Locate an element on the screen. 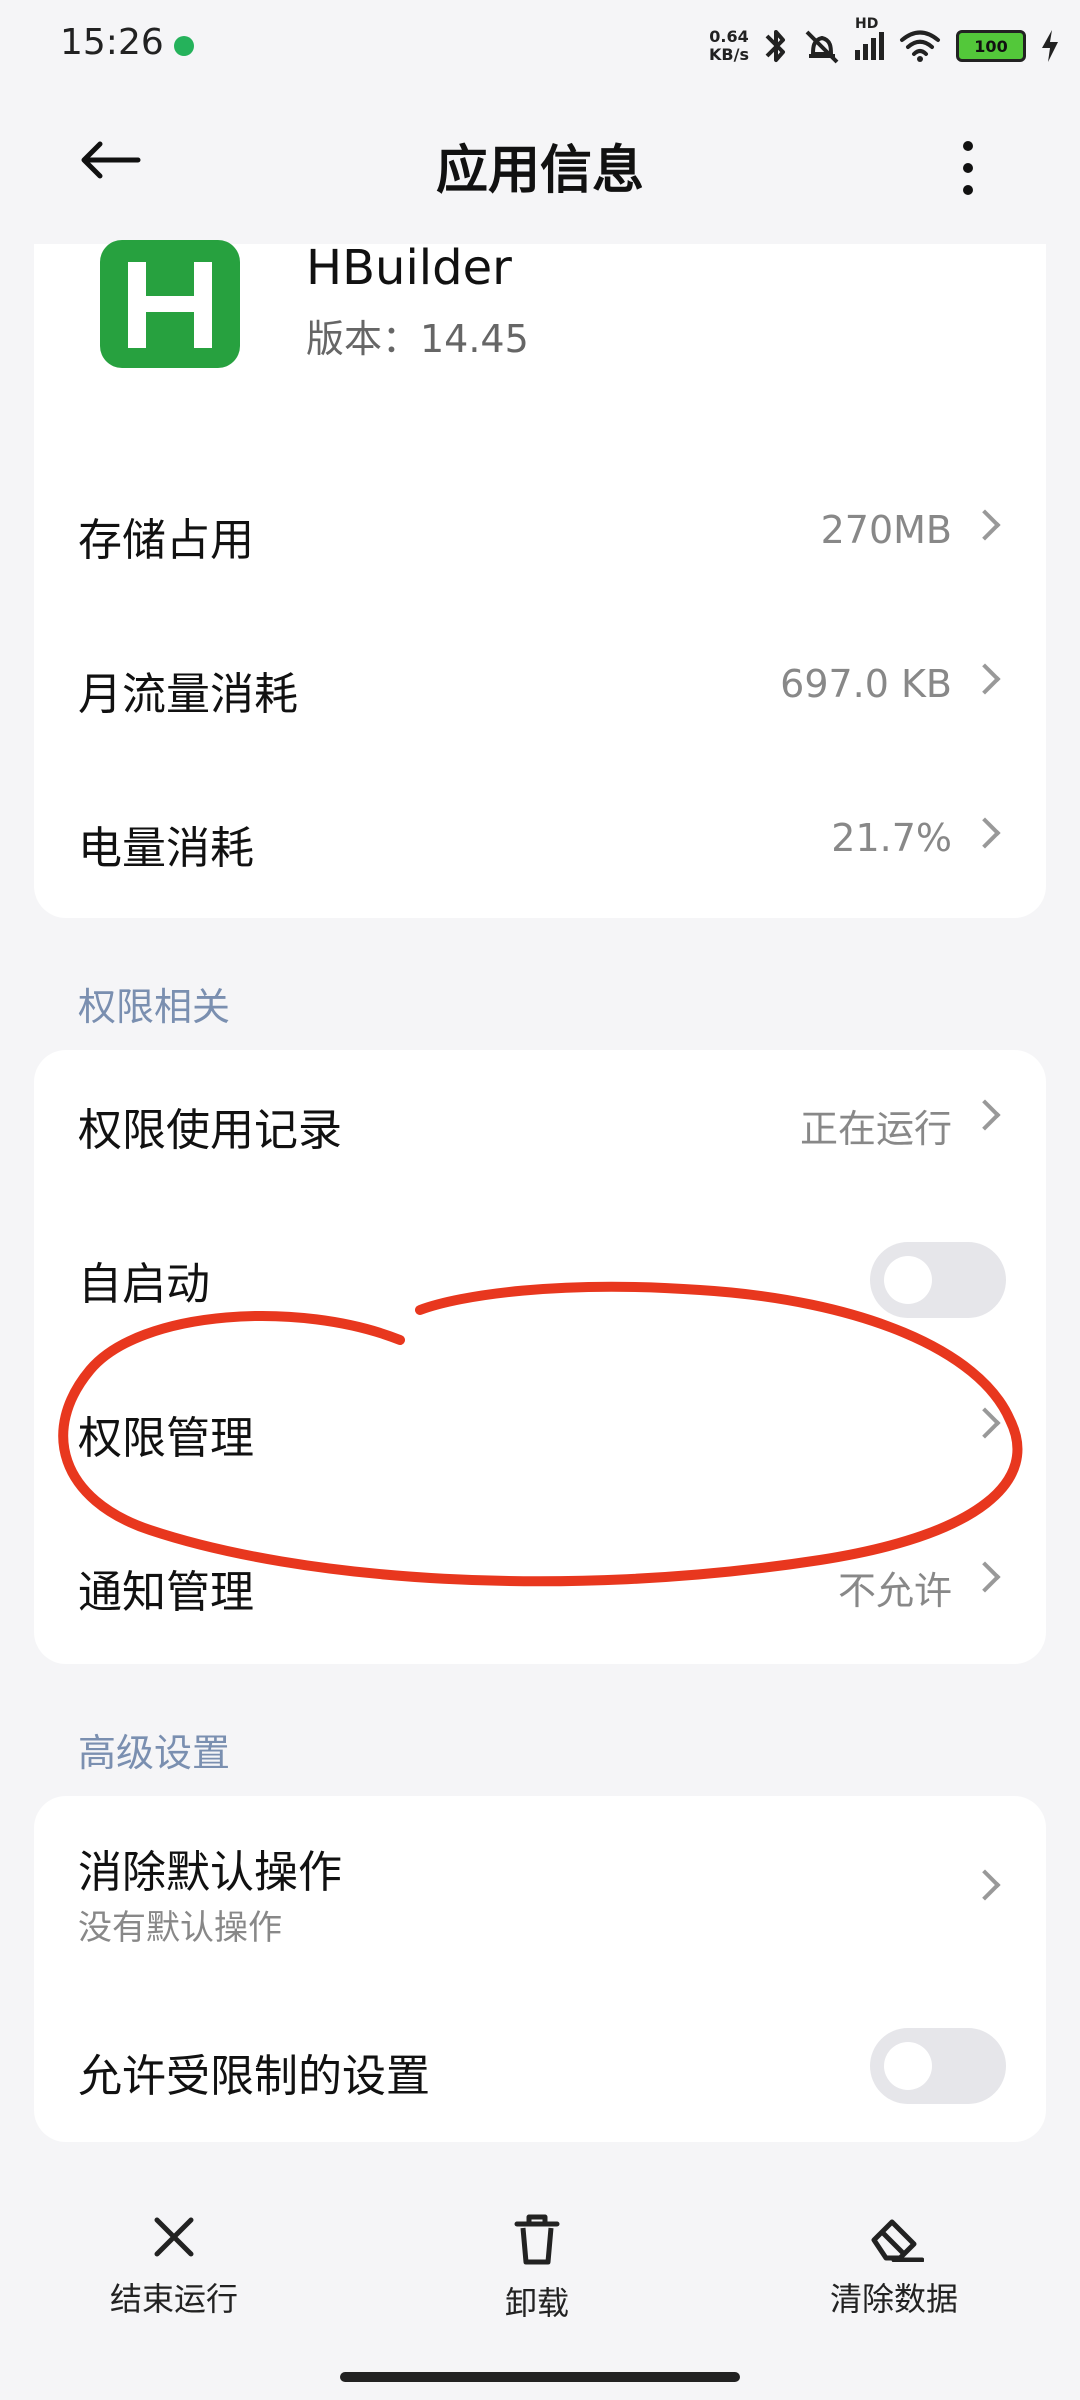 The width and height of the screenshot is (1080, 2400). permission-usage-row: 权限使用记录 正在运行 is located at coordinates (540, 1126).